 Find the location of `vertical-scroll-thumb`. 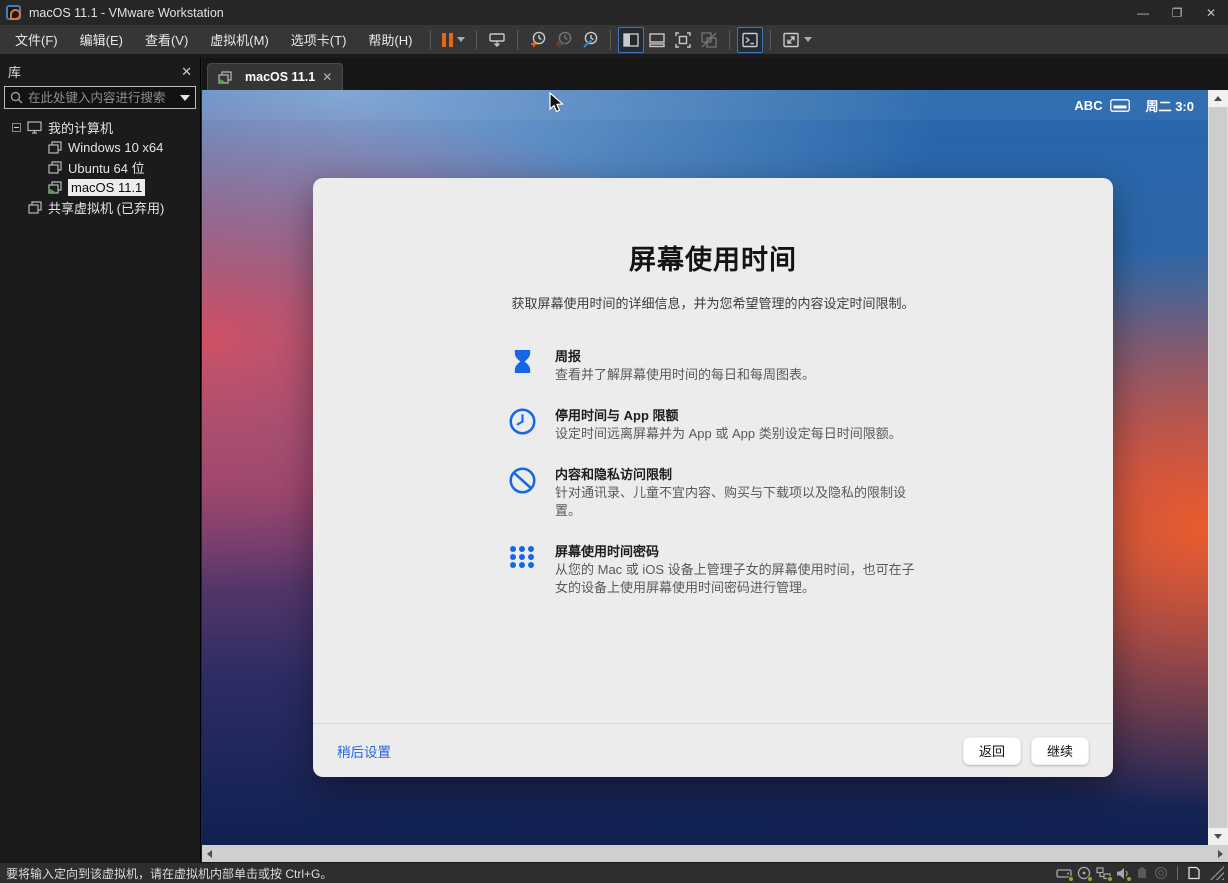

vertical-scroll-thumb is located at coordinates (1218, 467).